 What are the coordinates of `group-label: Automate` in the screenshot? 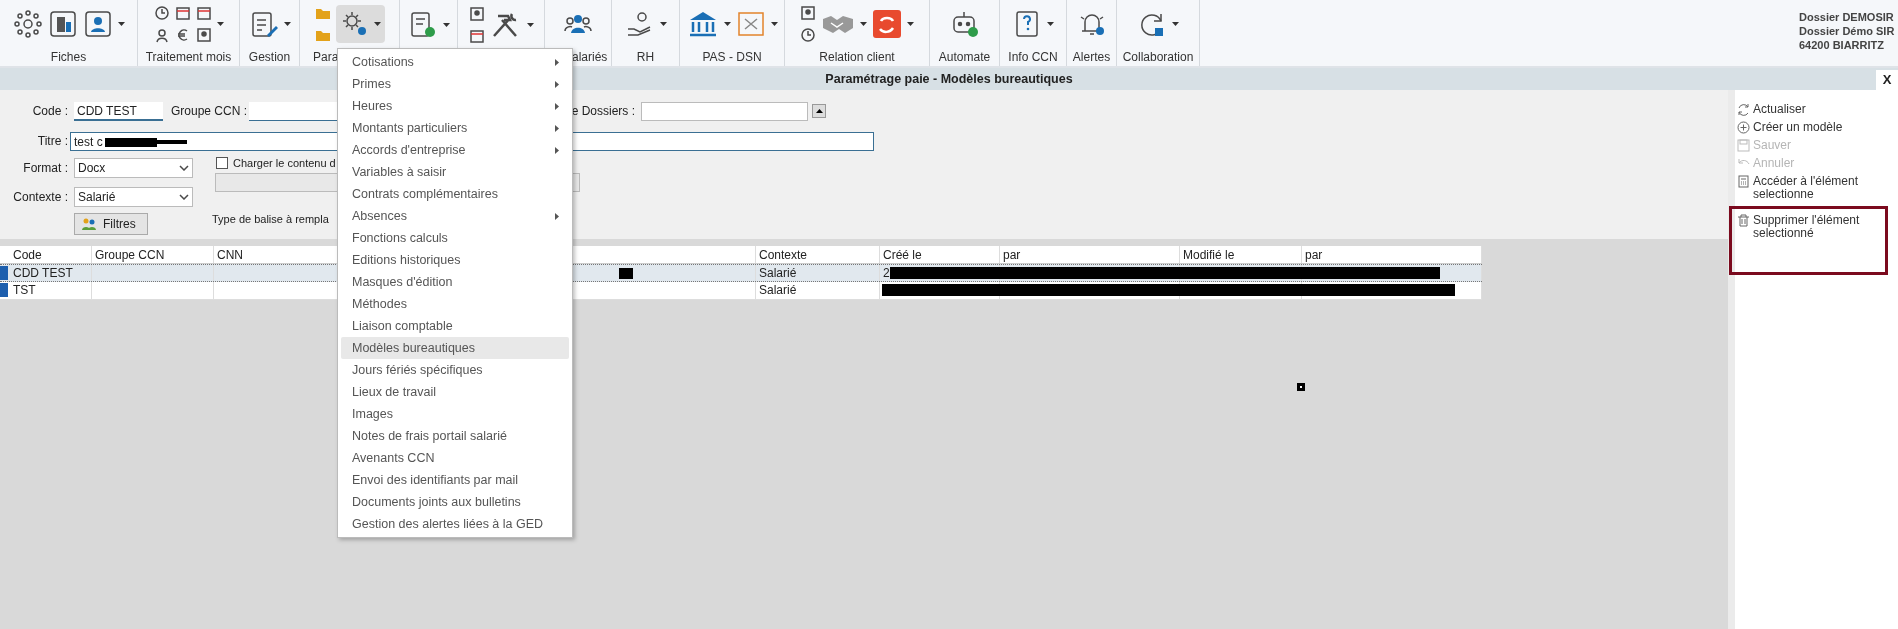 It's located at (964, 57).